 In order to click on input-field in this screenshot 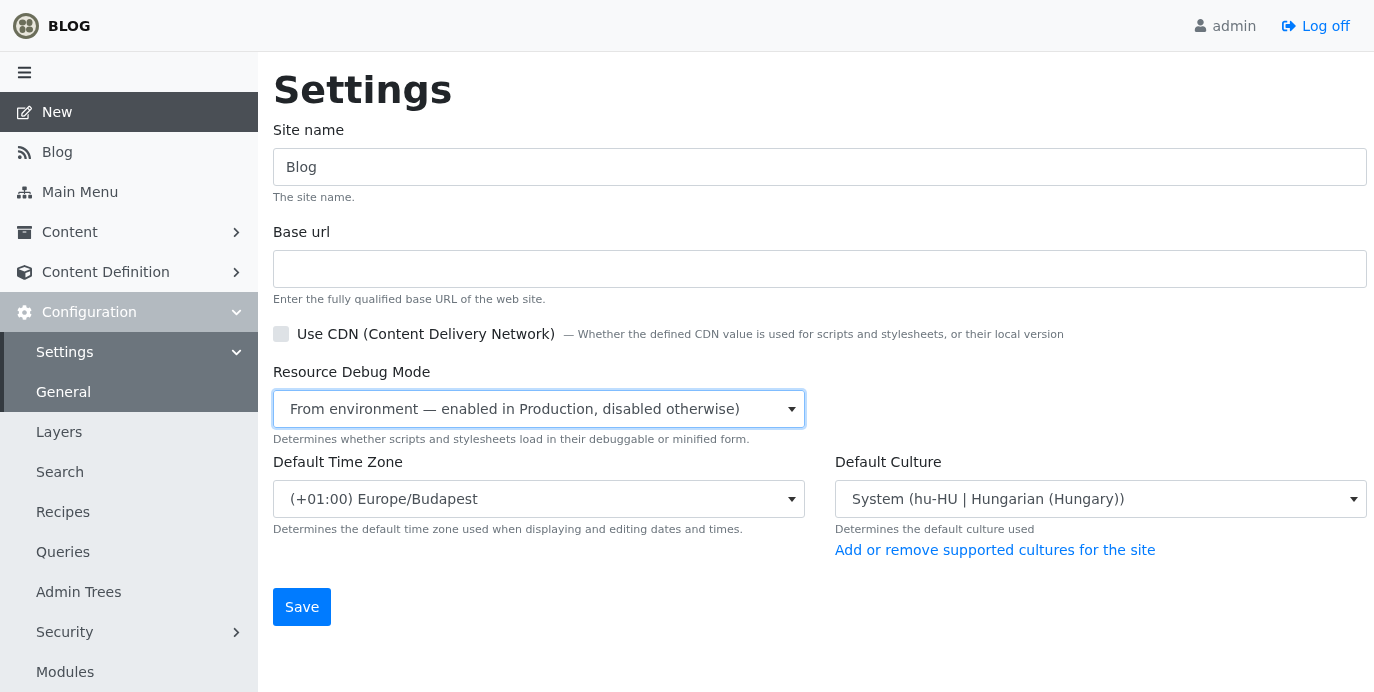, I will do `click(820, 269)`.